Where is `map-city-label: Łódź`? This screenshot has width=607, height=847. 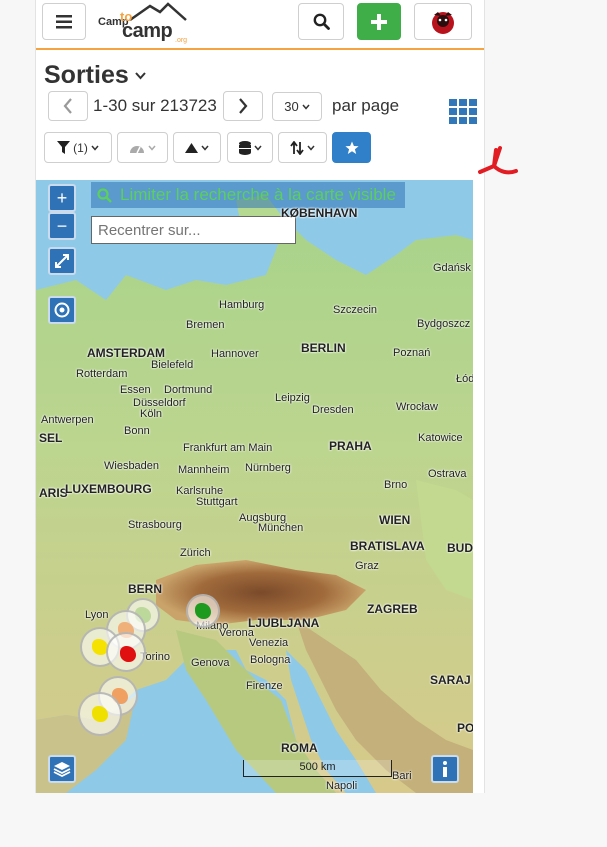
map-city-label: Łódź is located at coordinates (464, 379).